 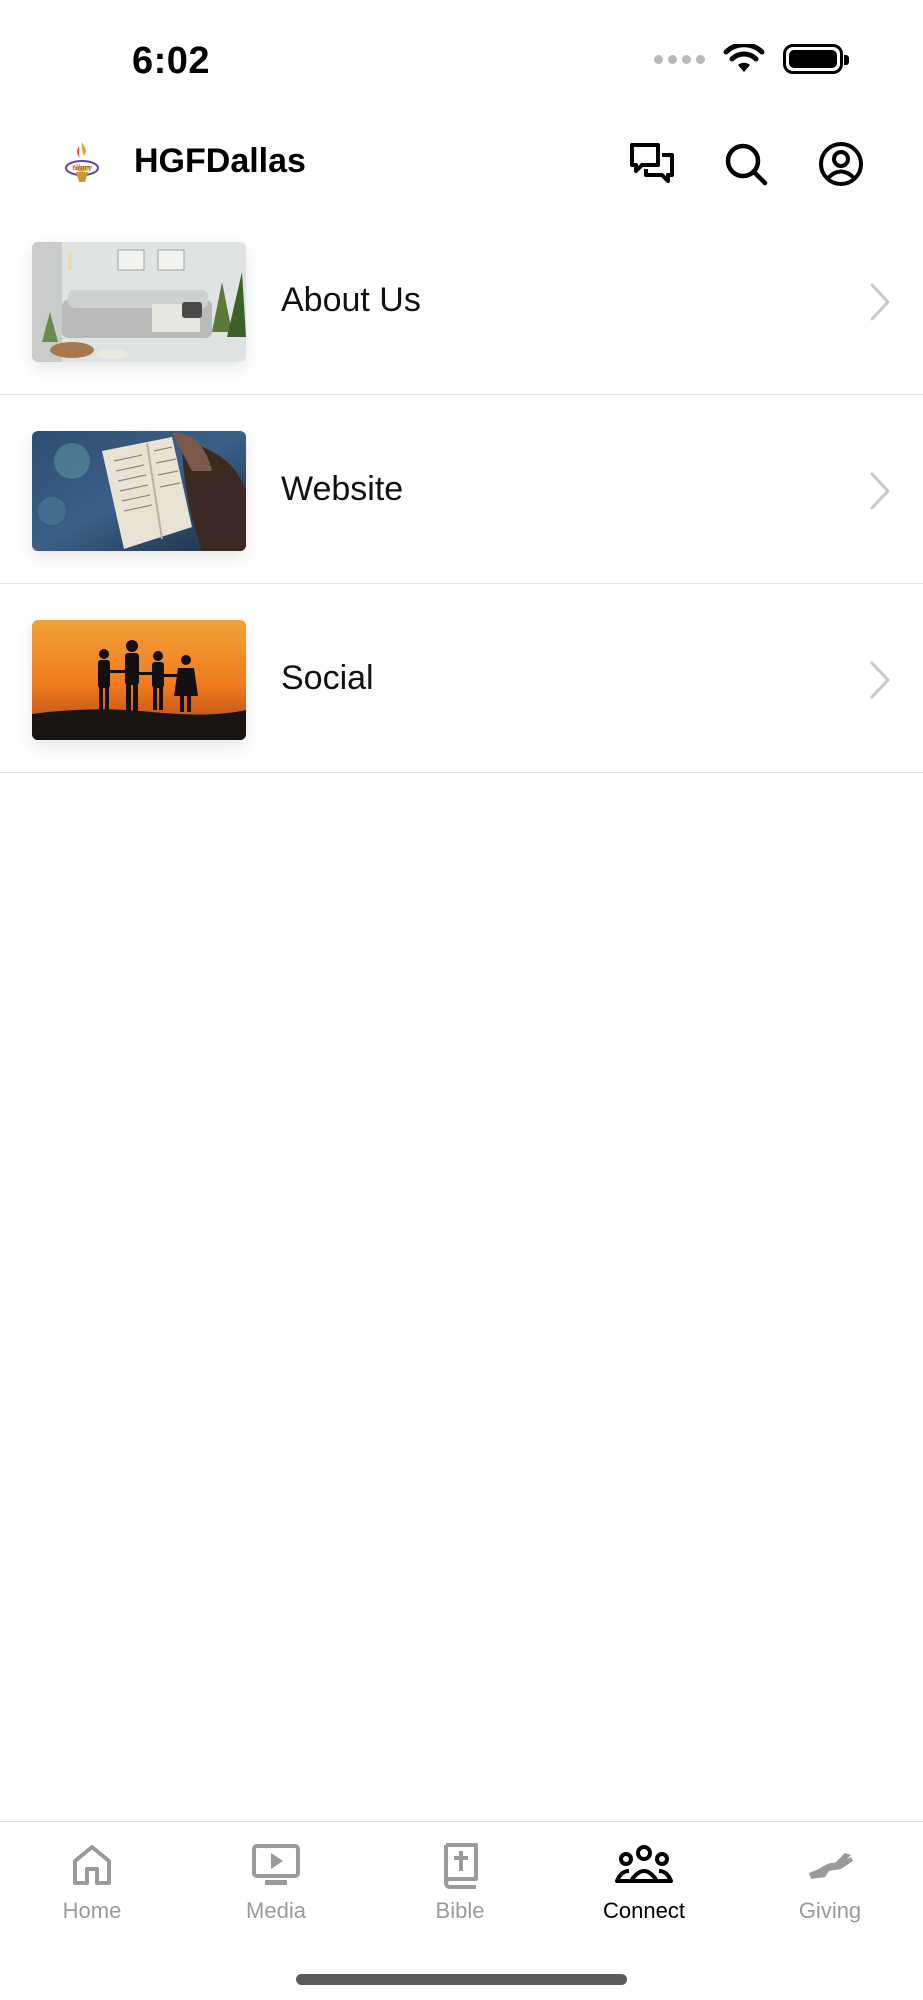 What do you see at coordinates (679, 59) in the screenshot?
I see `cellular-signal-icon` at bounding box center [679, 59].